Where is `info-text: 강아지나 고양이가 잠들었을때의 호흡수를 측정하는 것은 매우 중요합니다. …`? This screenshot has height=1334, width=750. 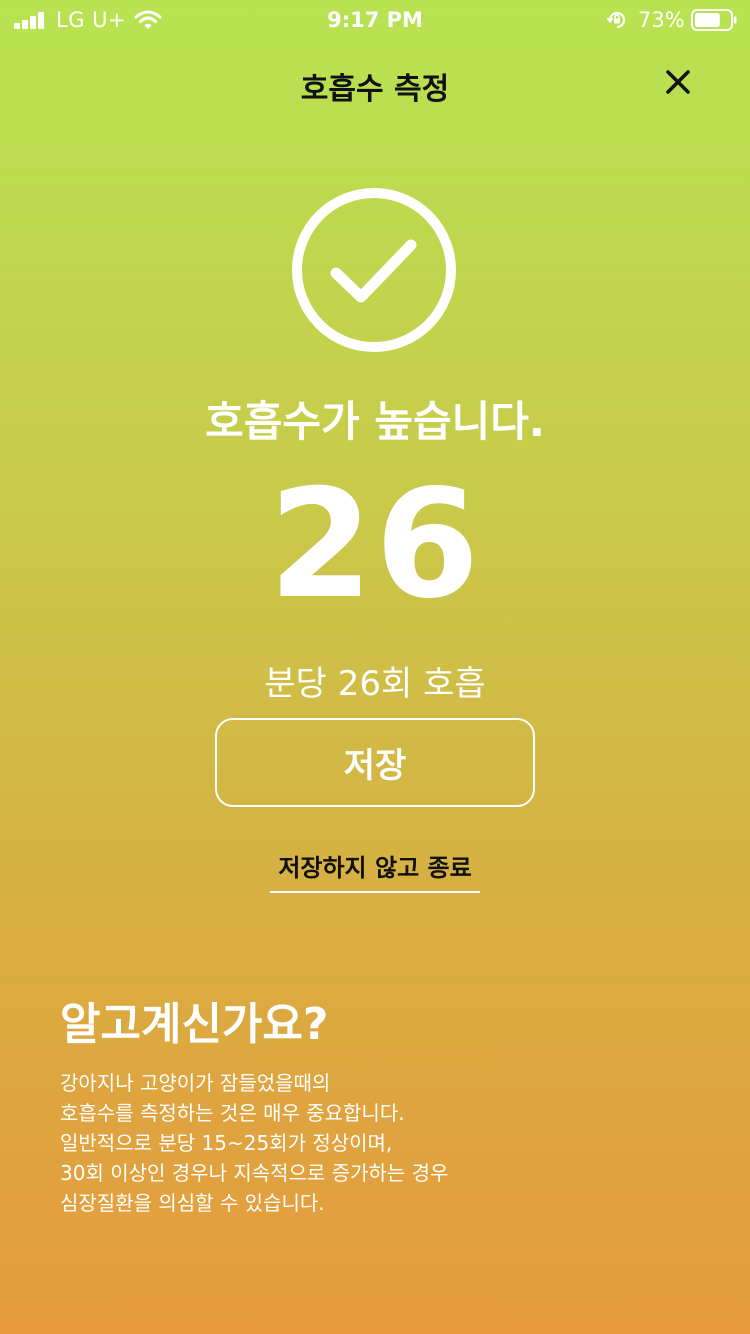 info-text: 강아지나 고양이가 잠들었을때의 호흡수를 측정하는 것은 매우 중요합니다. … is located at coordinates (380, 1143).